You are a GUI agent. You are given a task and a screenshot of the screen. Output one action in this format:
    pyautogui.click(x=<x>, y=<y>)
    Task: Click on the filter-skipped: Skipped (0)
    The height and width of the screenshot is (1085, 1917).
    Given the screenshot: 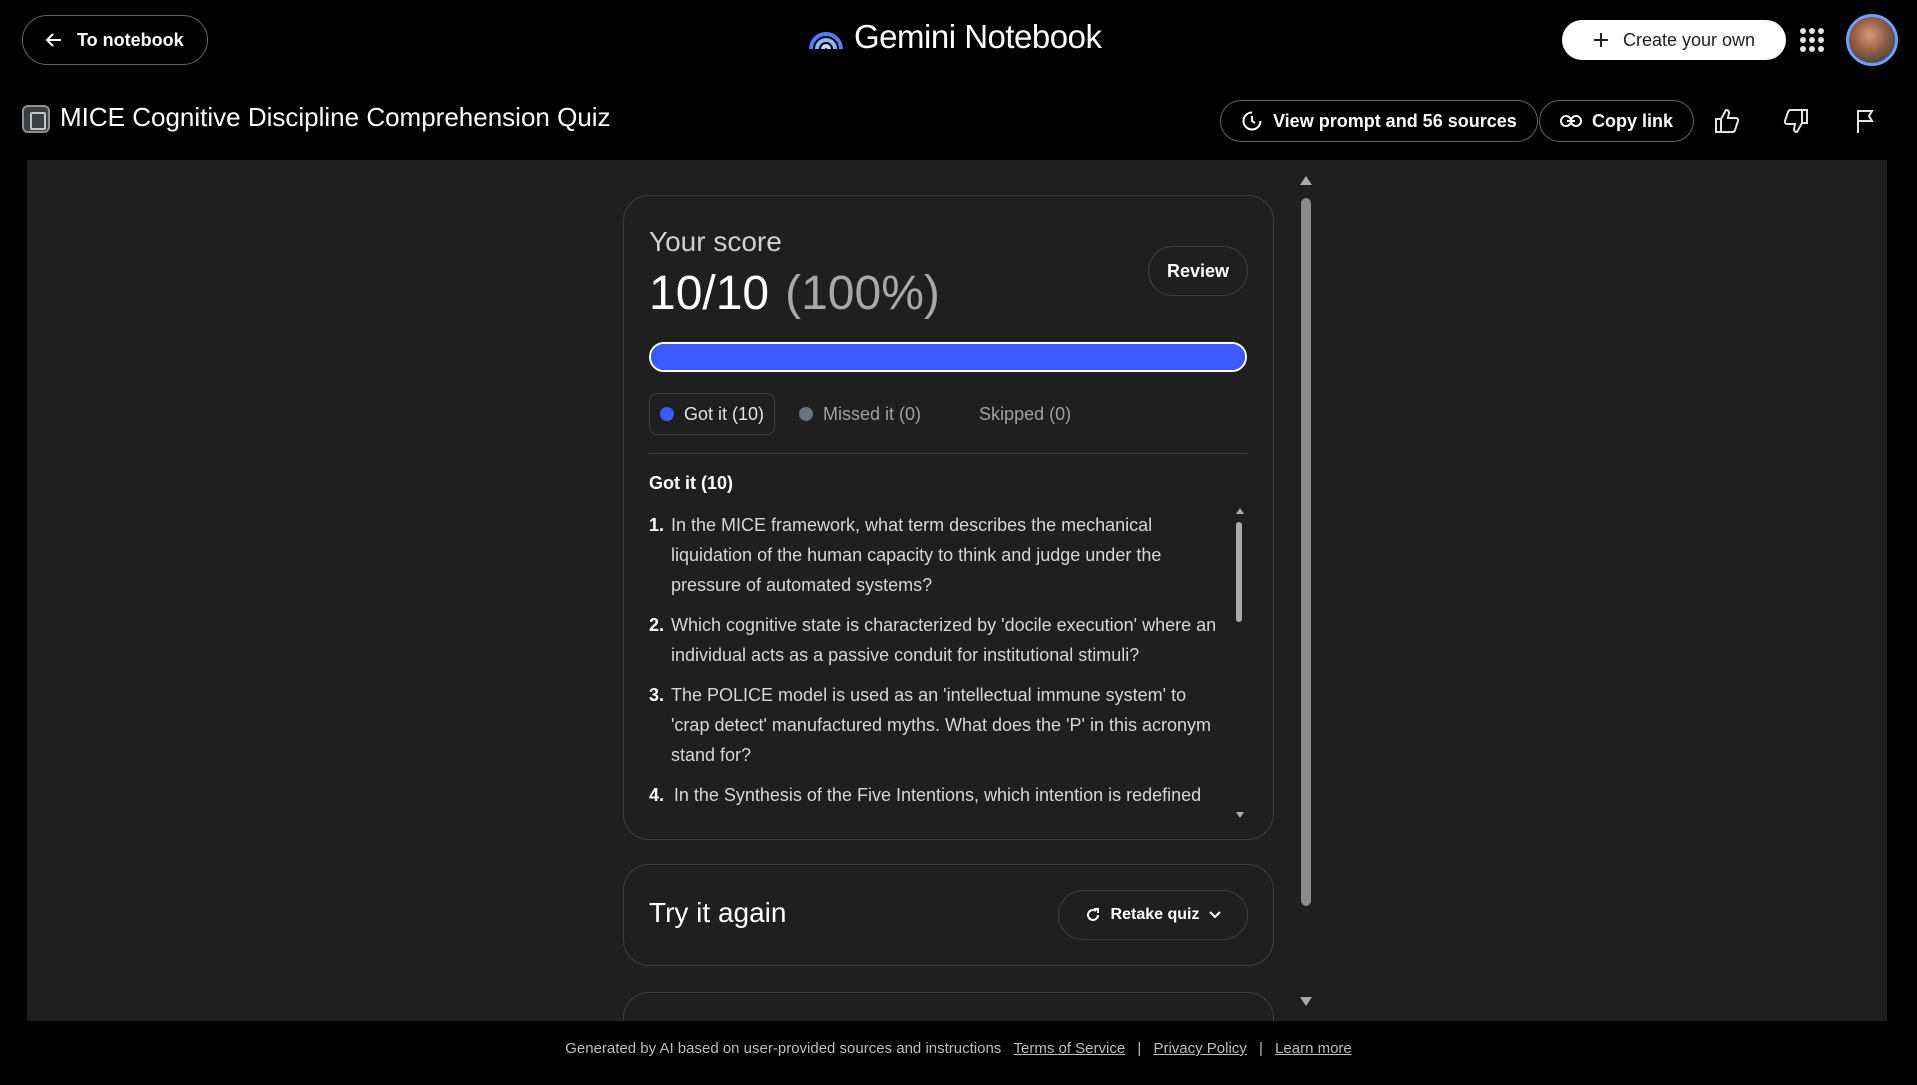 What is the action you would take?
    pyautogui.click(x=1013, y=414)
    